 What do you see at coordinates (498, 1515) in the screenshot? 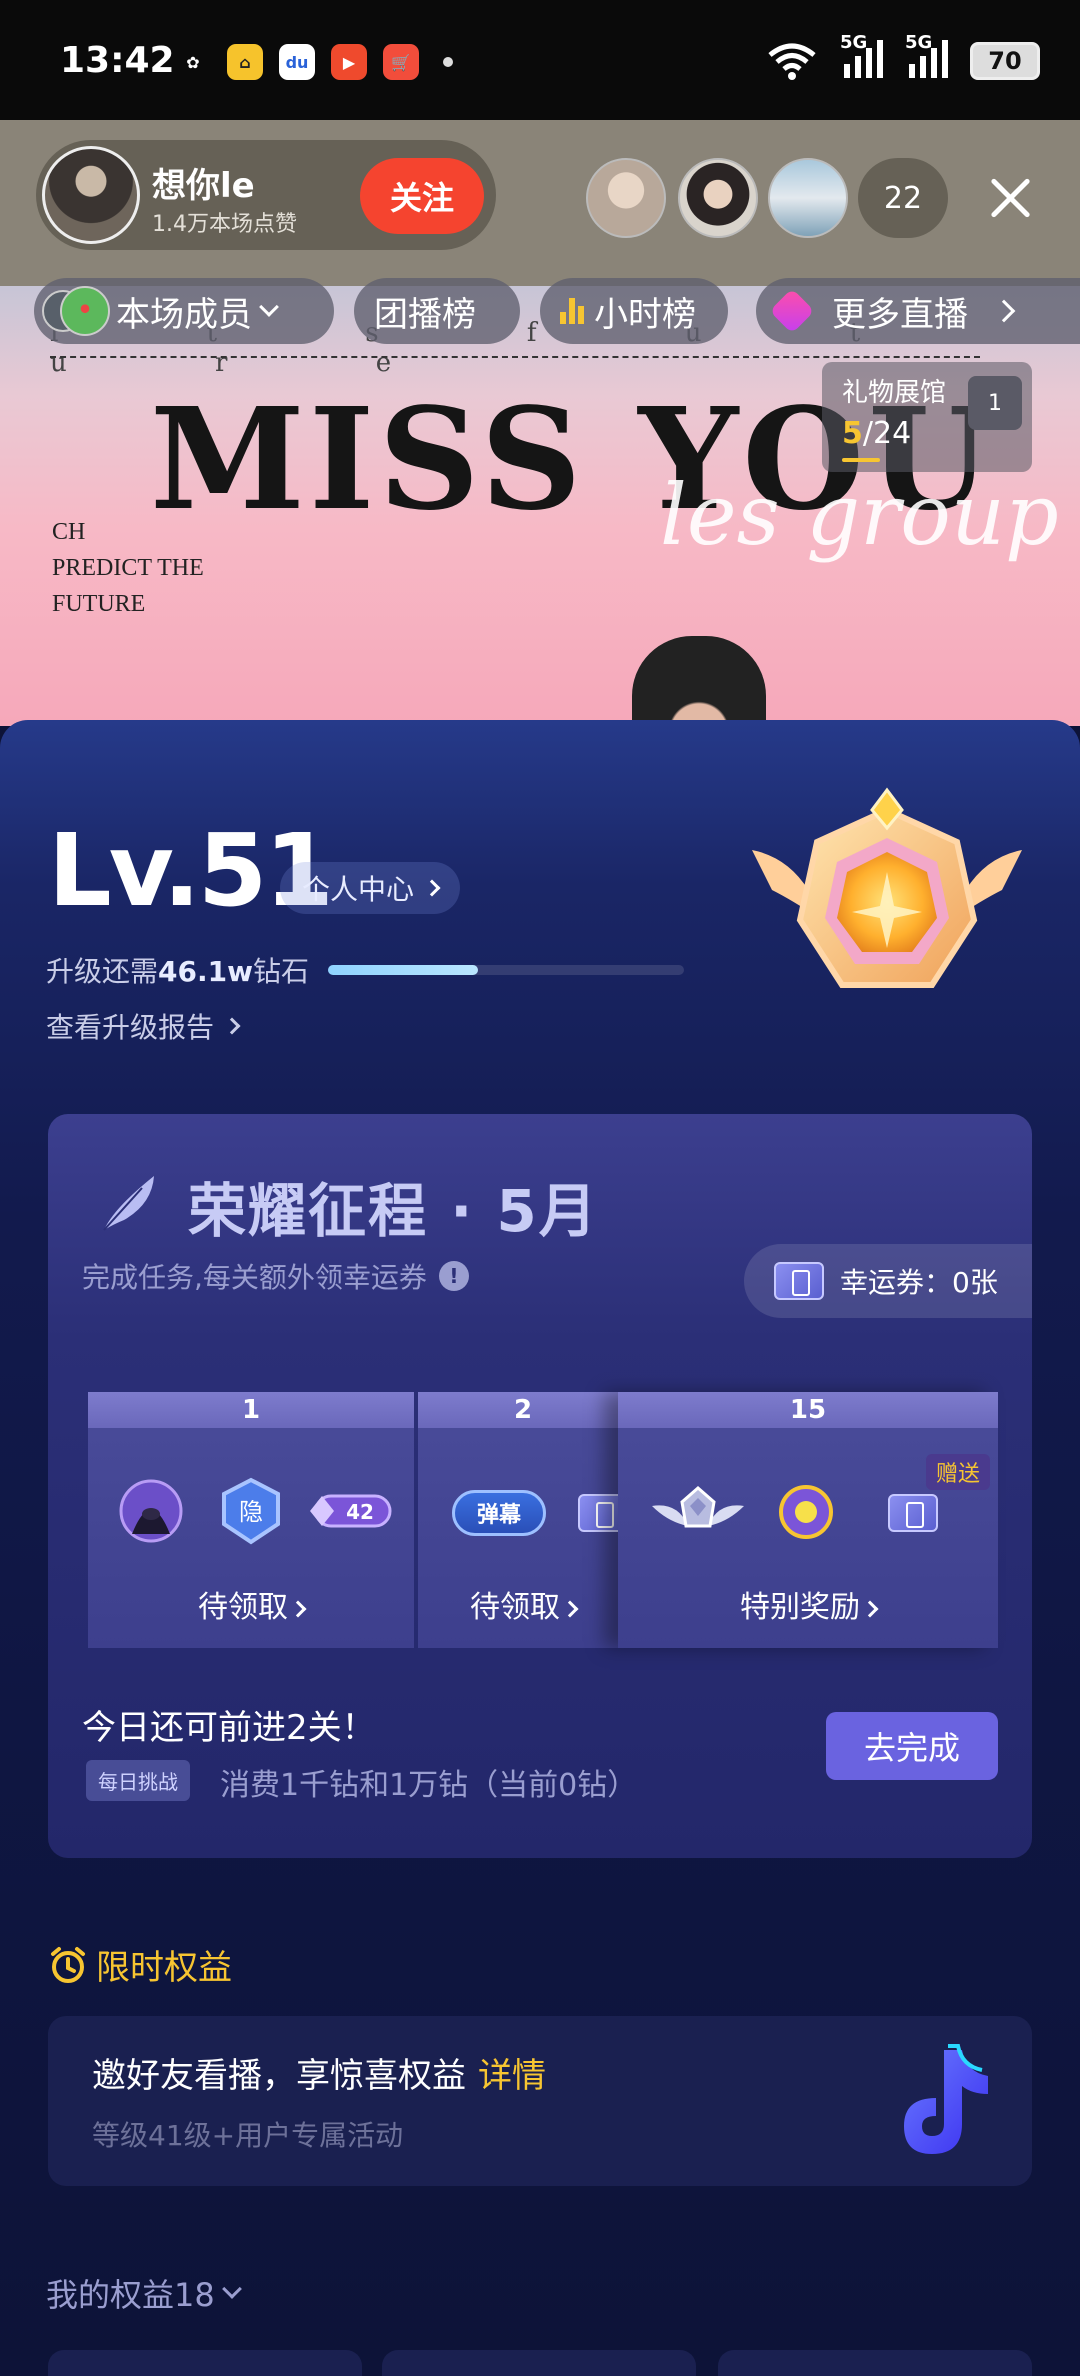
I see `danmu-badge-text: 弹幕` at bounding box center [498, 1515].